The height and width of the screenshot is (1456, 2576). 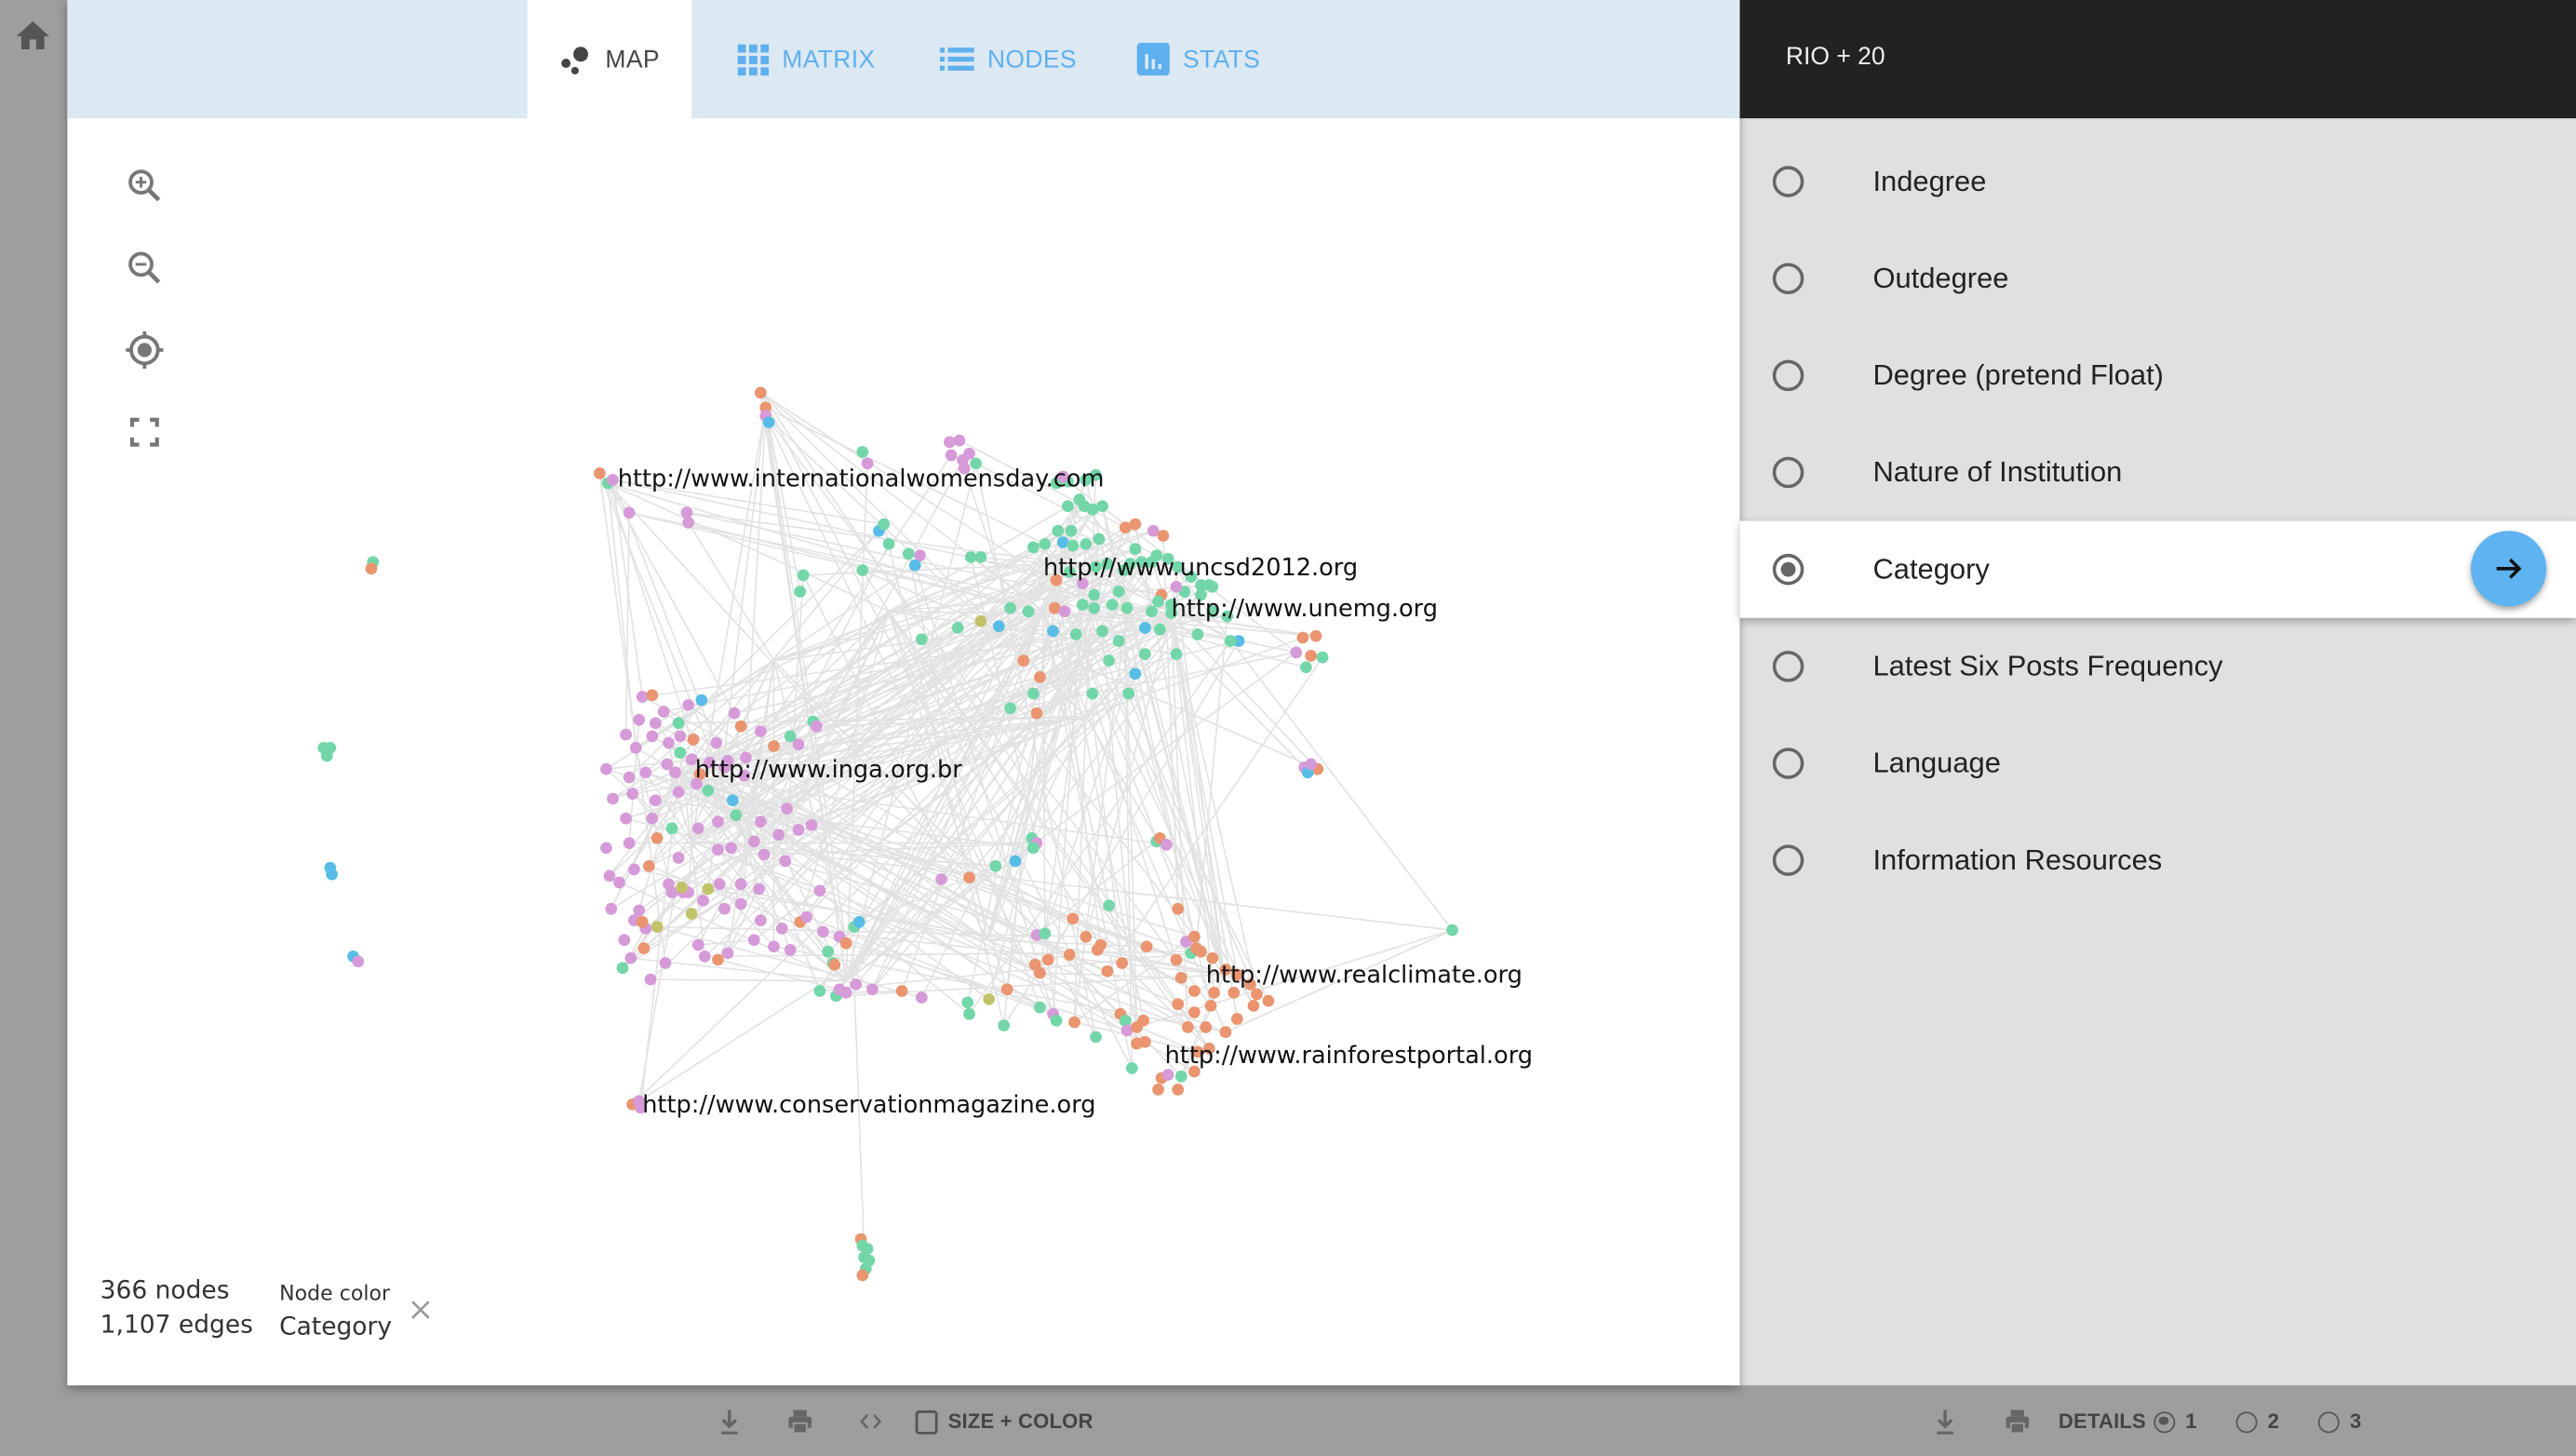 What do you see at coordinates (2157, 278) in the screenshot?
I see `attribute-option: Outdegree` at bounding box center [2157, 278].